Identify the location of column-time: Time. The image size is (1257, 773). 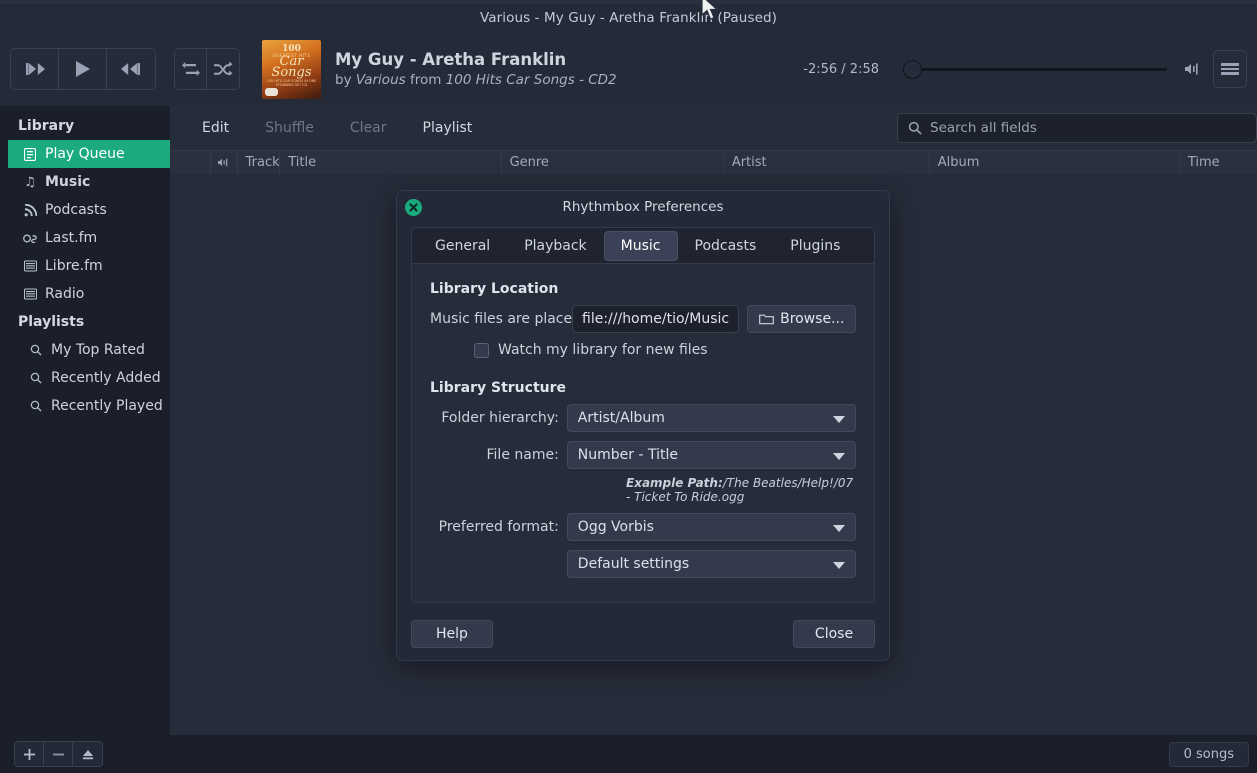
(1218, 163).